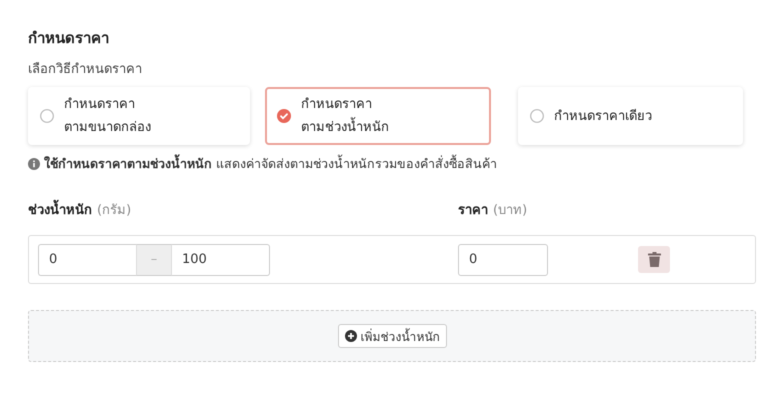  I want to click on option-label: กำหนดราคาเดียว, so click(603, 117).